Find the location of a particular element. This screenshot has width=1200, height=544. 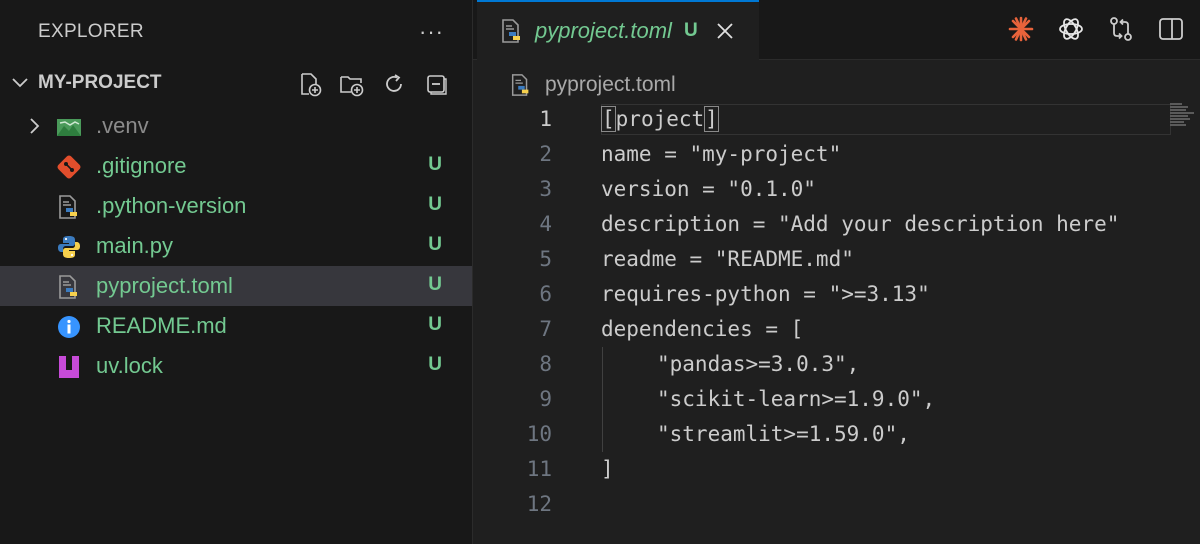

line-number: 1 is located at coordinates (545, 119).